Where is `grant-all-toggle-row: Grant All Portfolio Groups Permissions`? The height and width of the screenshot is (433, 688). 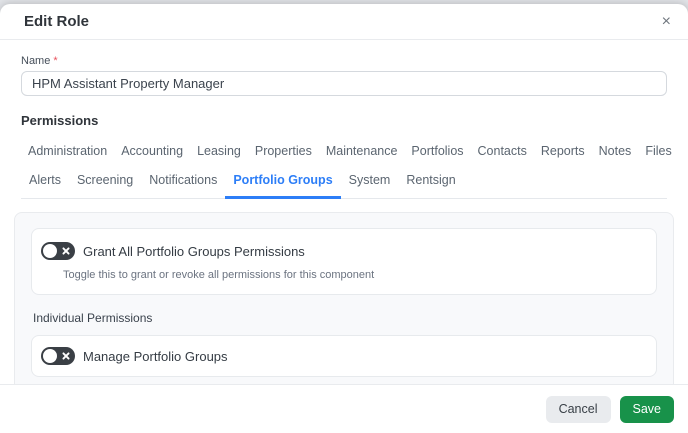 grant-all-toggle-row: Grant All Portfolio Groups Permissions is located at coordinates (341, 251).